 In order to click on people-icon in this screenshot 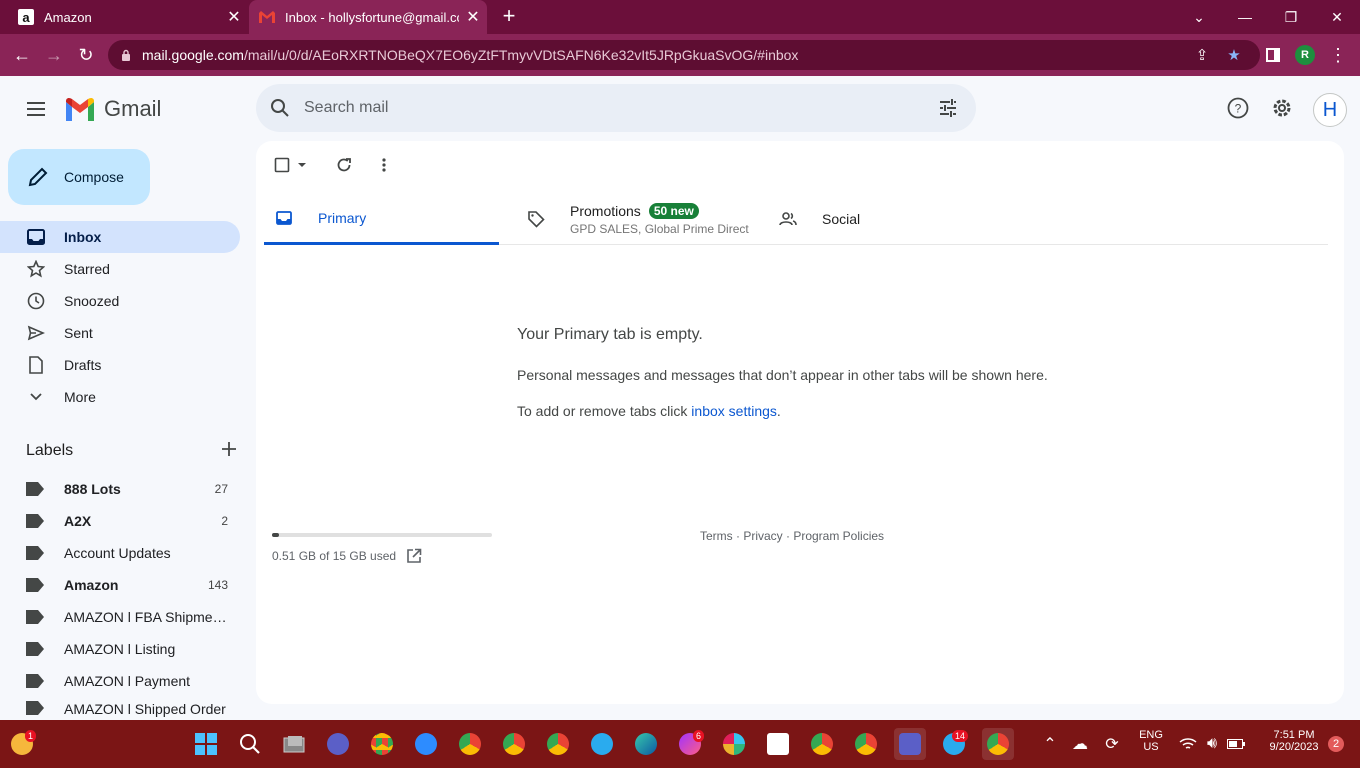, I will do `click(788, 219)`.